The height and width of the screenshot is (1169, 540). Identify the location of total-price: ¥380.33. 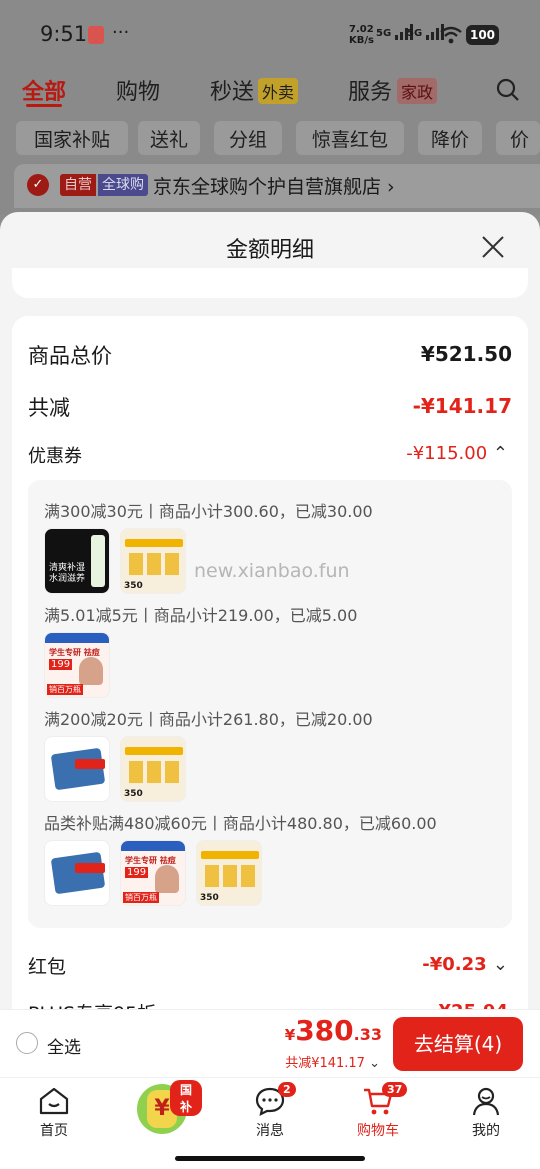
(333, 1030).